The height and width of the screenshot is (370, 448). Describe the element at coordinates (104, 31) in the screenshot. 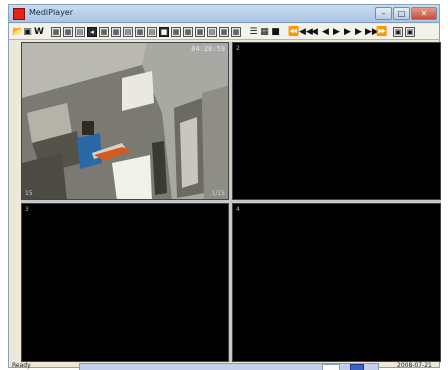

I see `layout-5-icon: ▦` at that location.